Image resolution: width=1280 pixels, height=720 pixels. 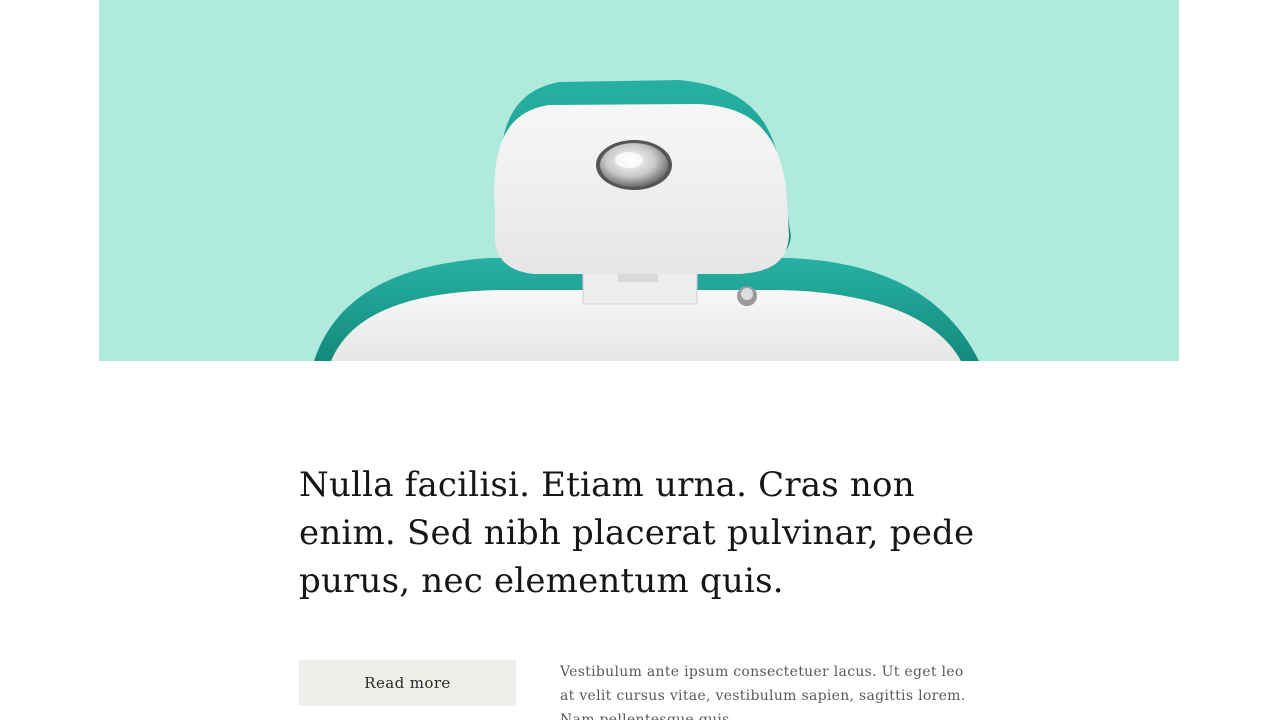 What do you see at coordinates (407, 683) in the screenshot?
I see `read-more-button: Read more` at bounding box center [407, 683].